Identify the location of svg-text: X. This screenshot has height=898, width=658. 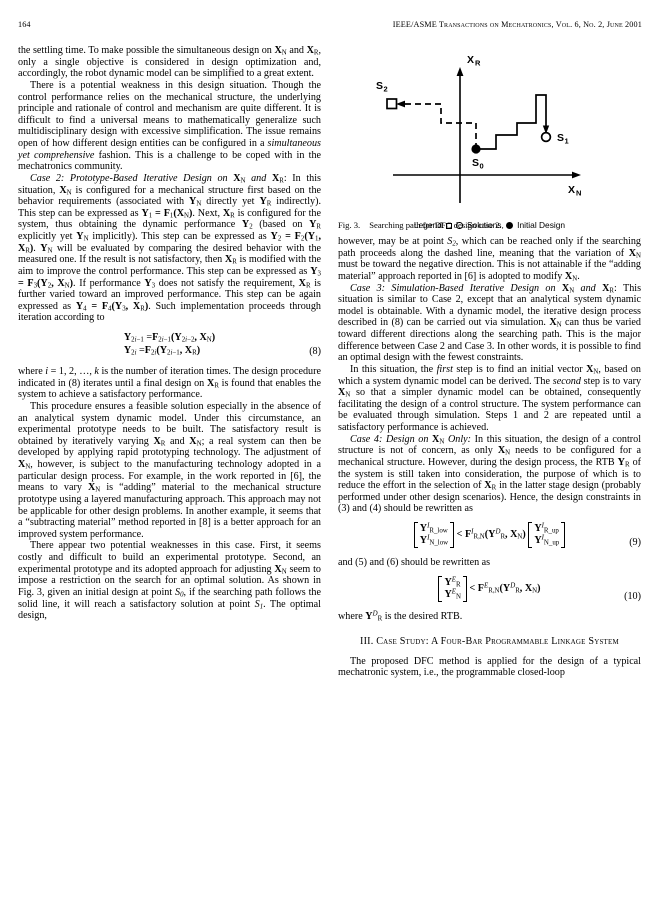
(470, 60).